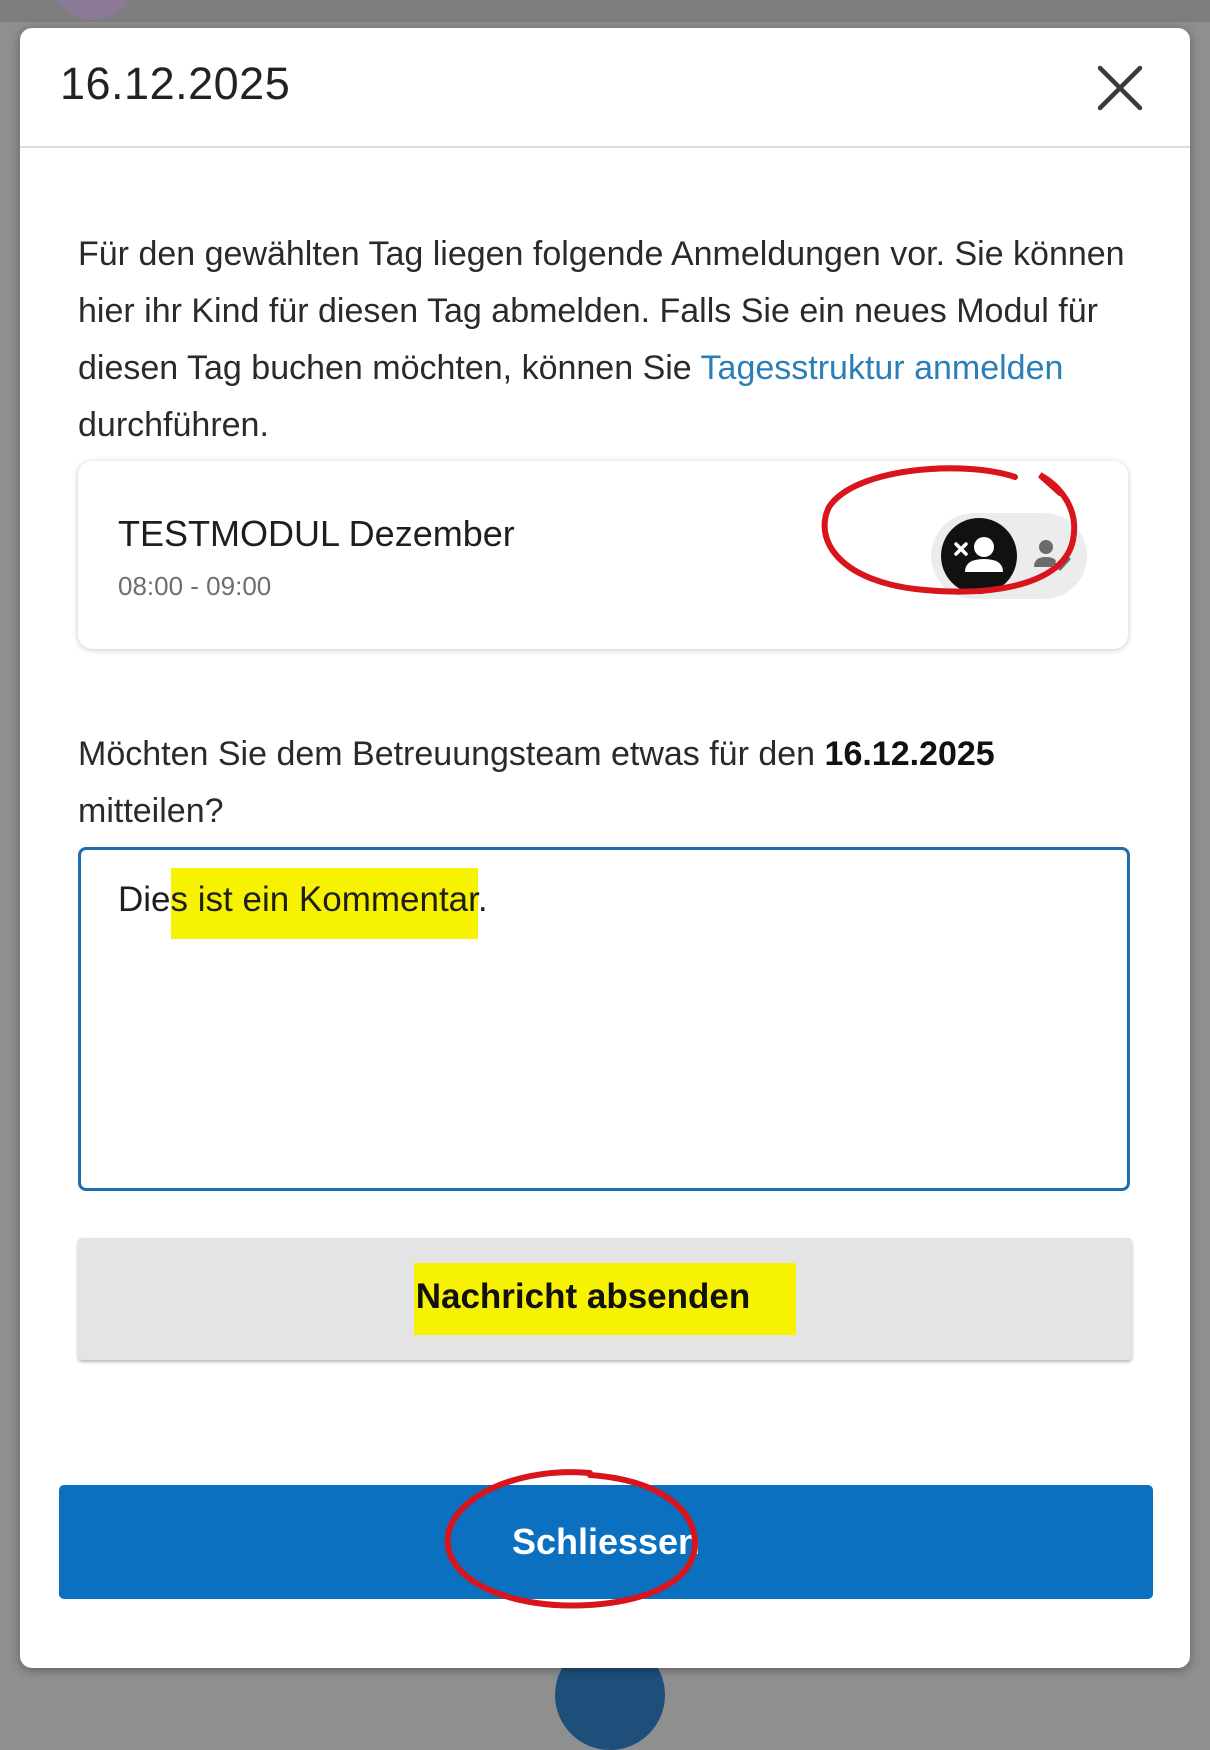 This screenshot has height=1750, width=1210. Describe the element at coordinates (195, 586) in the screenshot. I see `module-time: 08:00 - 09:00` at that location.